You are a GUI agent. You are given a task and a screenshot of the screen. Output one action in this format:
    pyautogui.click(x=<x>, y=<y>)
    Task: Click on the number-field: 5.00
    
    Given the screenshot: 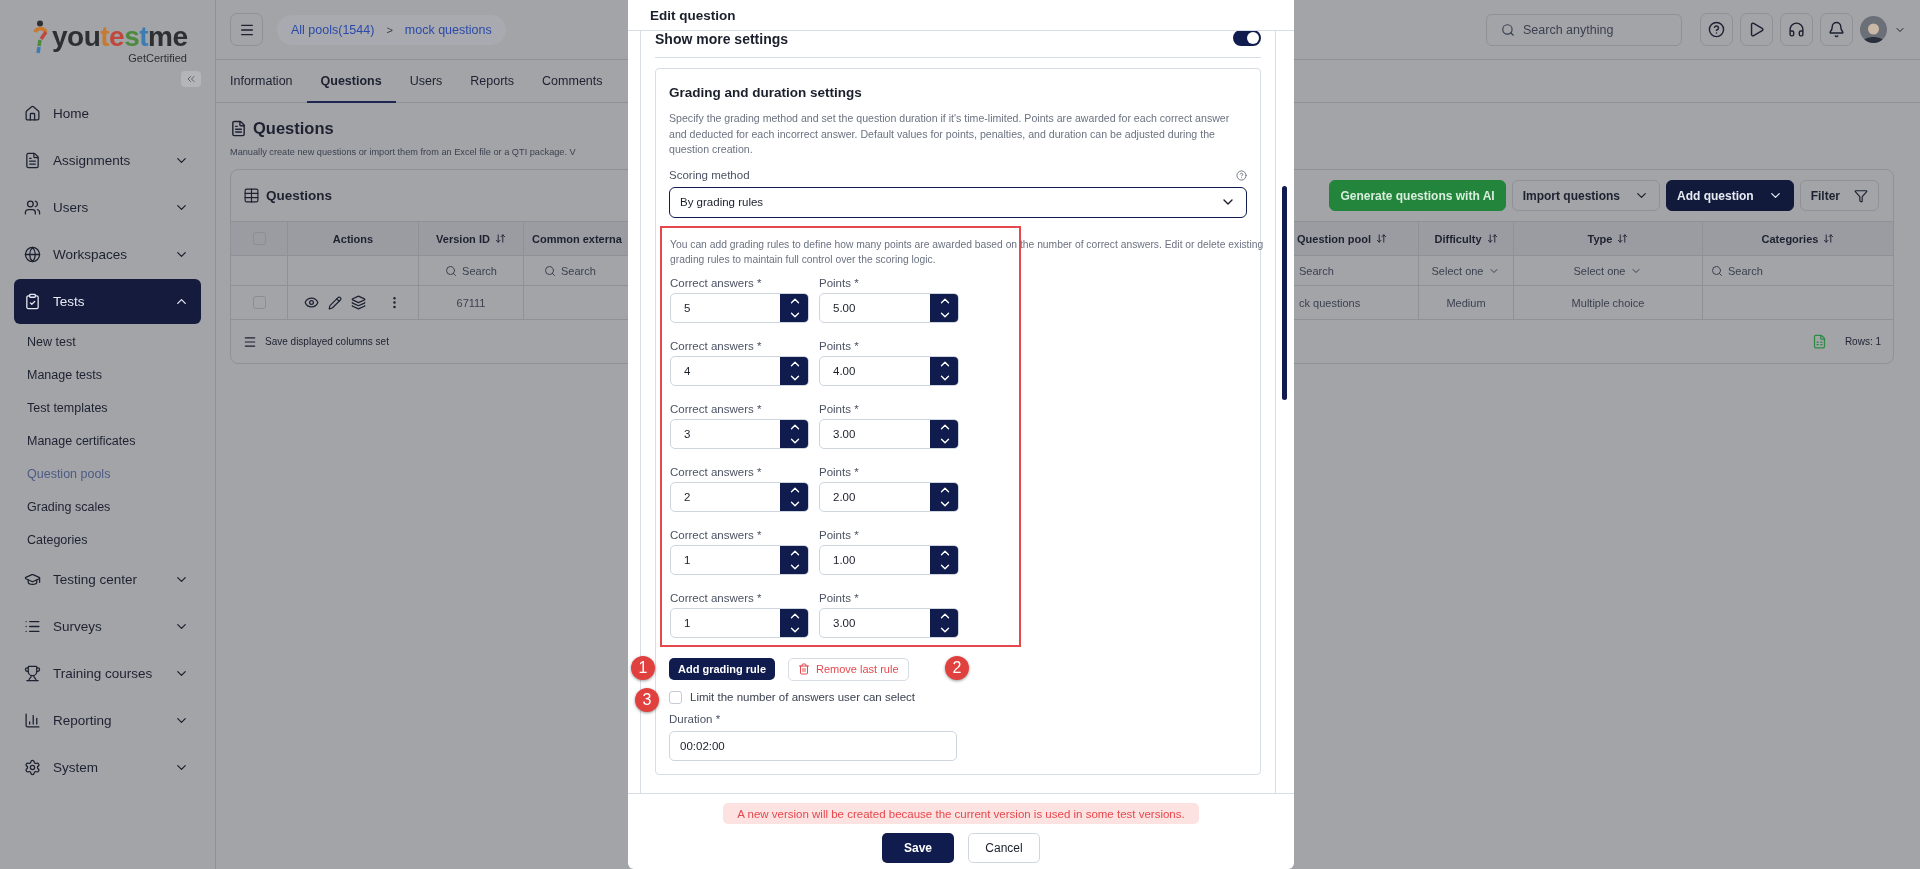 What is the action you would take?
    pyautogui.click(x=889, y=307)
    